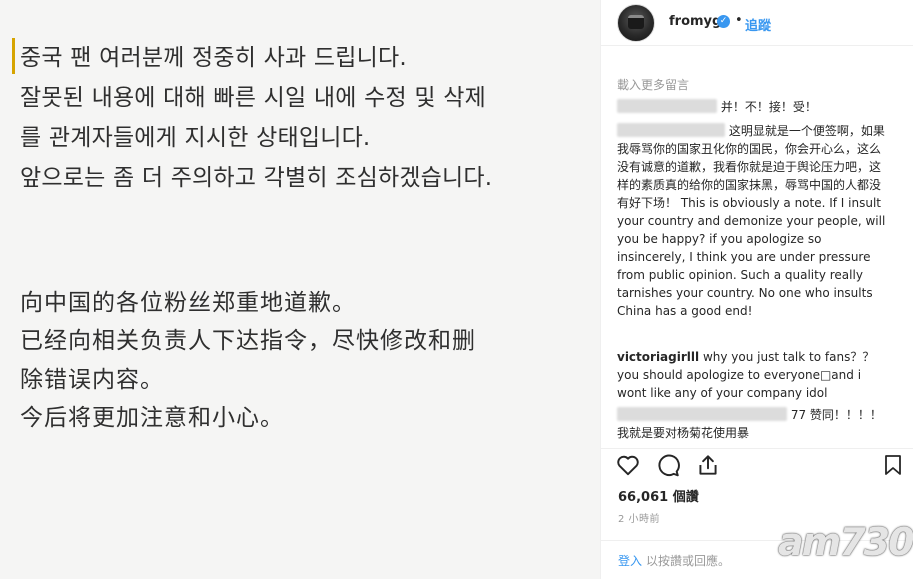  I want to click on am730-watermark-logo: am730, so click(845, 542).